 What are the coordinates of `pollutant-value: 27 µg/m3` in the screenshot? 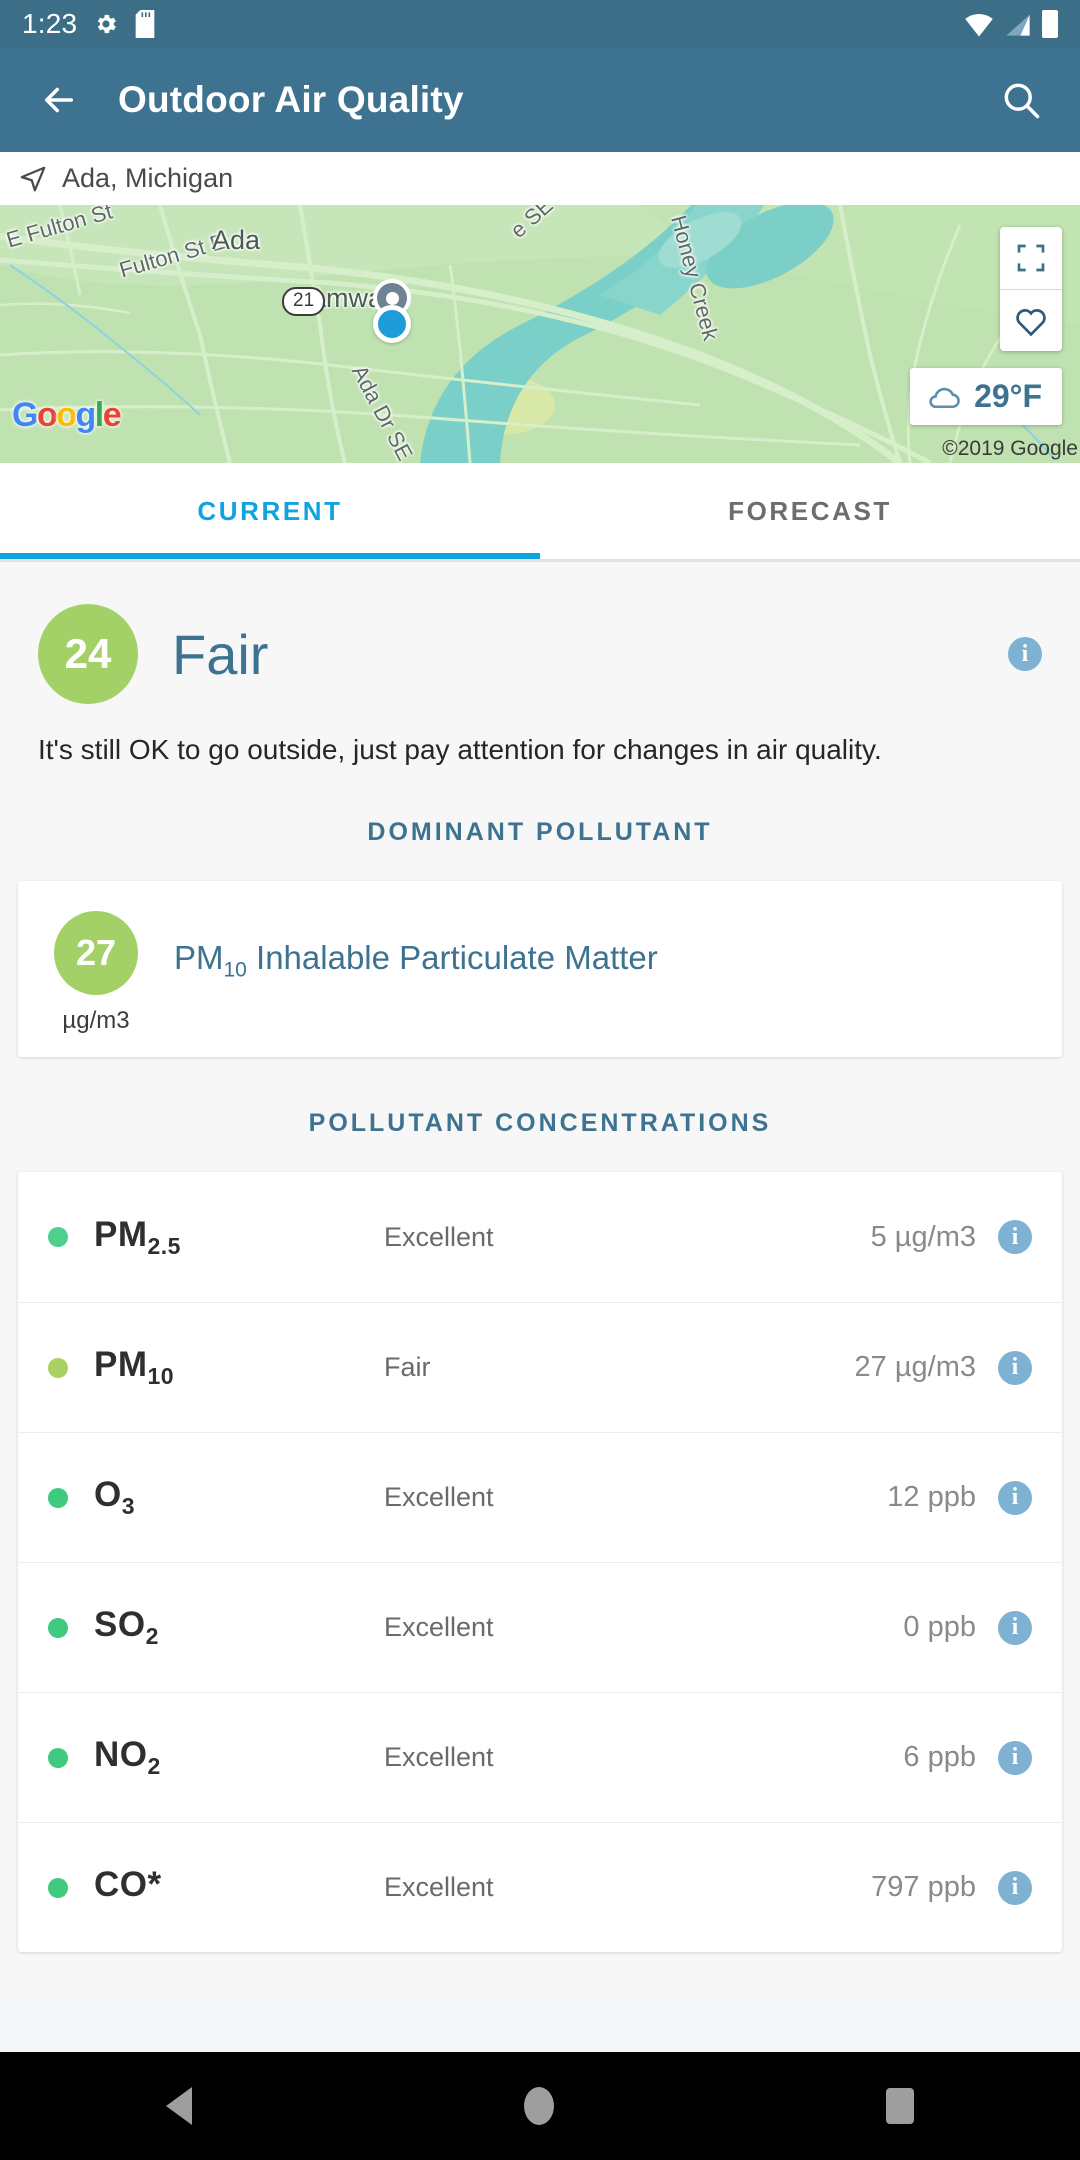 It's located at (915, 1367).